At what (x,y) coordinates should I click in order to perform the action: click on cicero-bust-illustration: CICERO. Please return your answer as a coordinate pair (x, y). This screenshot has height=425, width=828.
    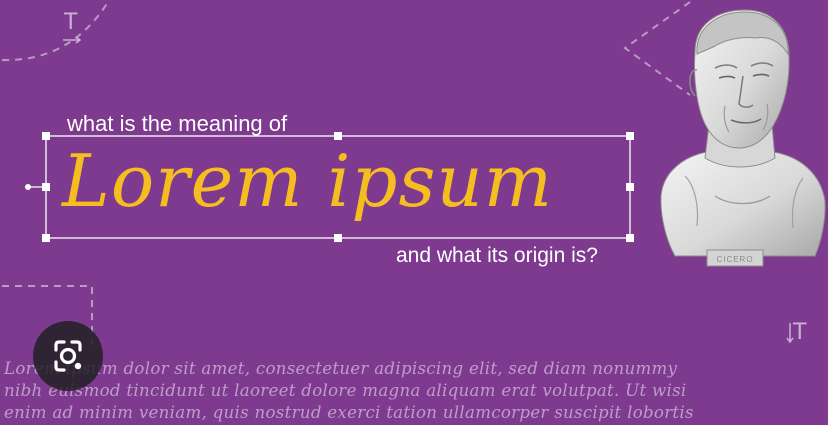
    Looking at the image, I should click on (743, 138).